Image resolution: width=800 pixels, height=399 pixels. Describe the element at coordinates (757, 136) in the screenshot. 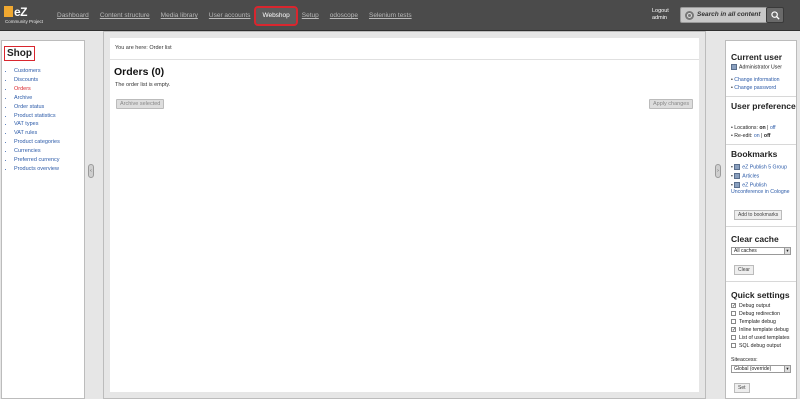

I see `reedit-on-link: on` at that location.